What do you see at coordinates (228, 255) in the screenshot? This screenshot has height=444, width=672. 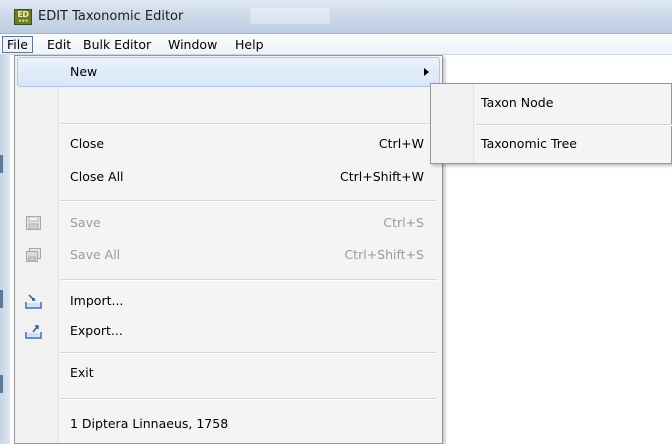 I see `menu-item-save-all: Save All Ctrl+Shift+S` at bounding box center [228, 255].